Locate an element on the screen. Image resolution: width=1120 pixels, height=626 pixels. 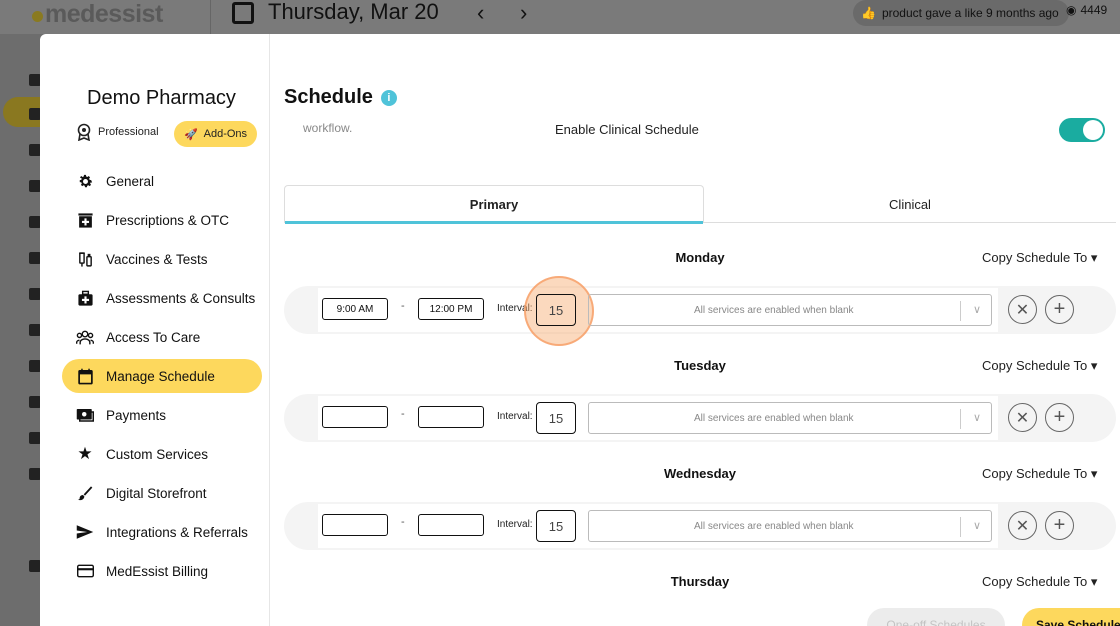
rocket-icon: 🚀 is located at coordinates (190, 134).